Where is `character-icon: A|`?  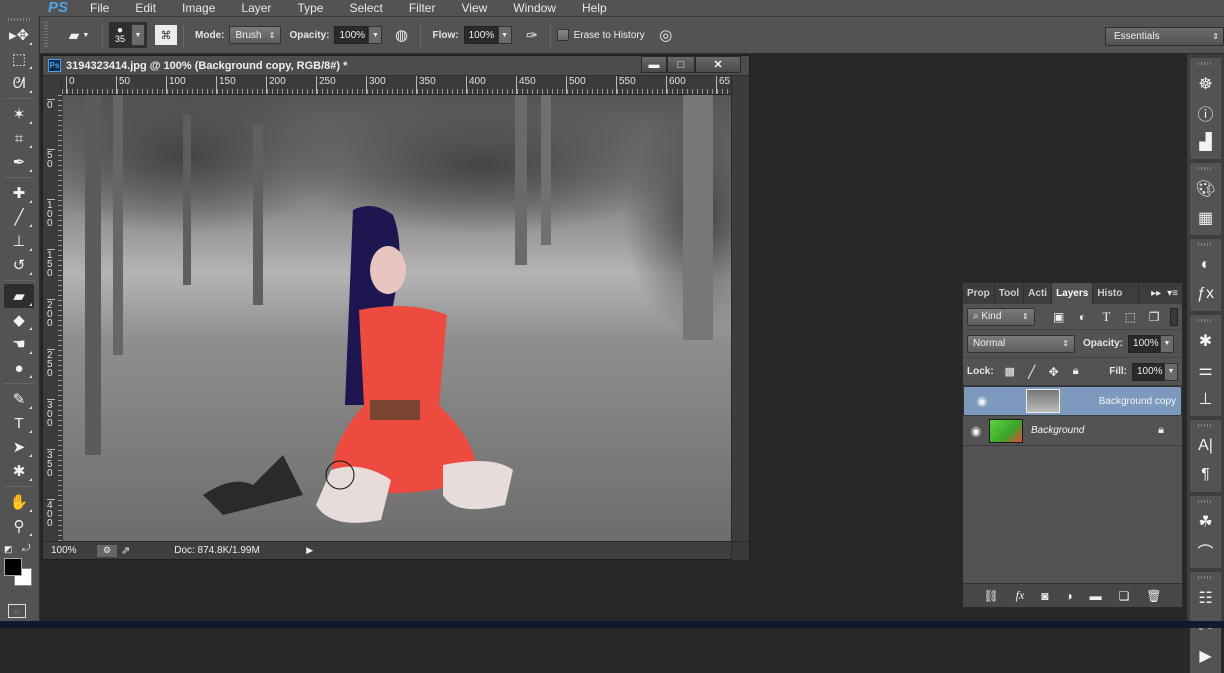 character-icon: A| is located at coordinates (1205, 445).